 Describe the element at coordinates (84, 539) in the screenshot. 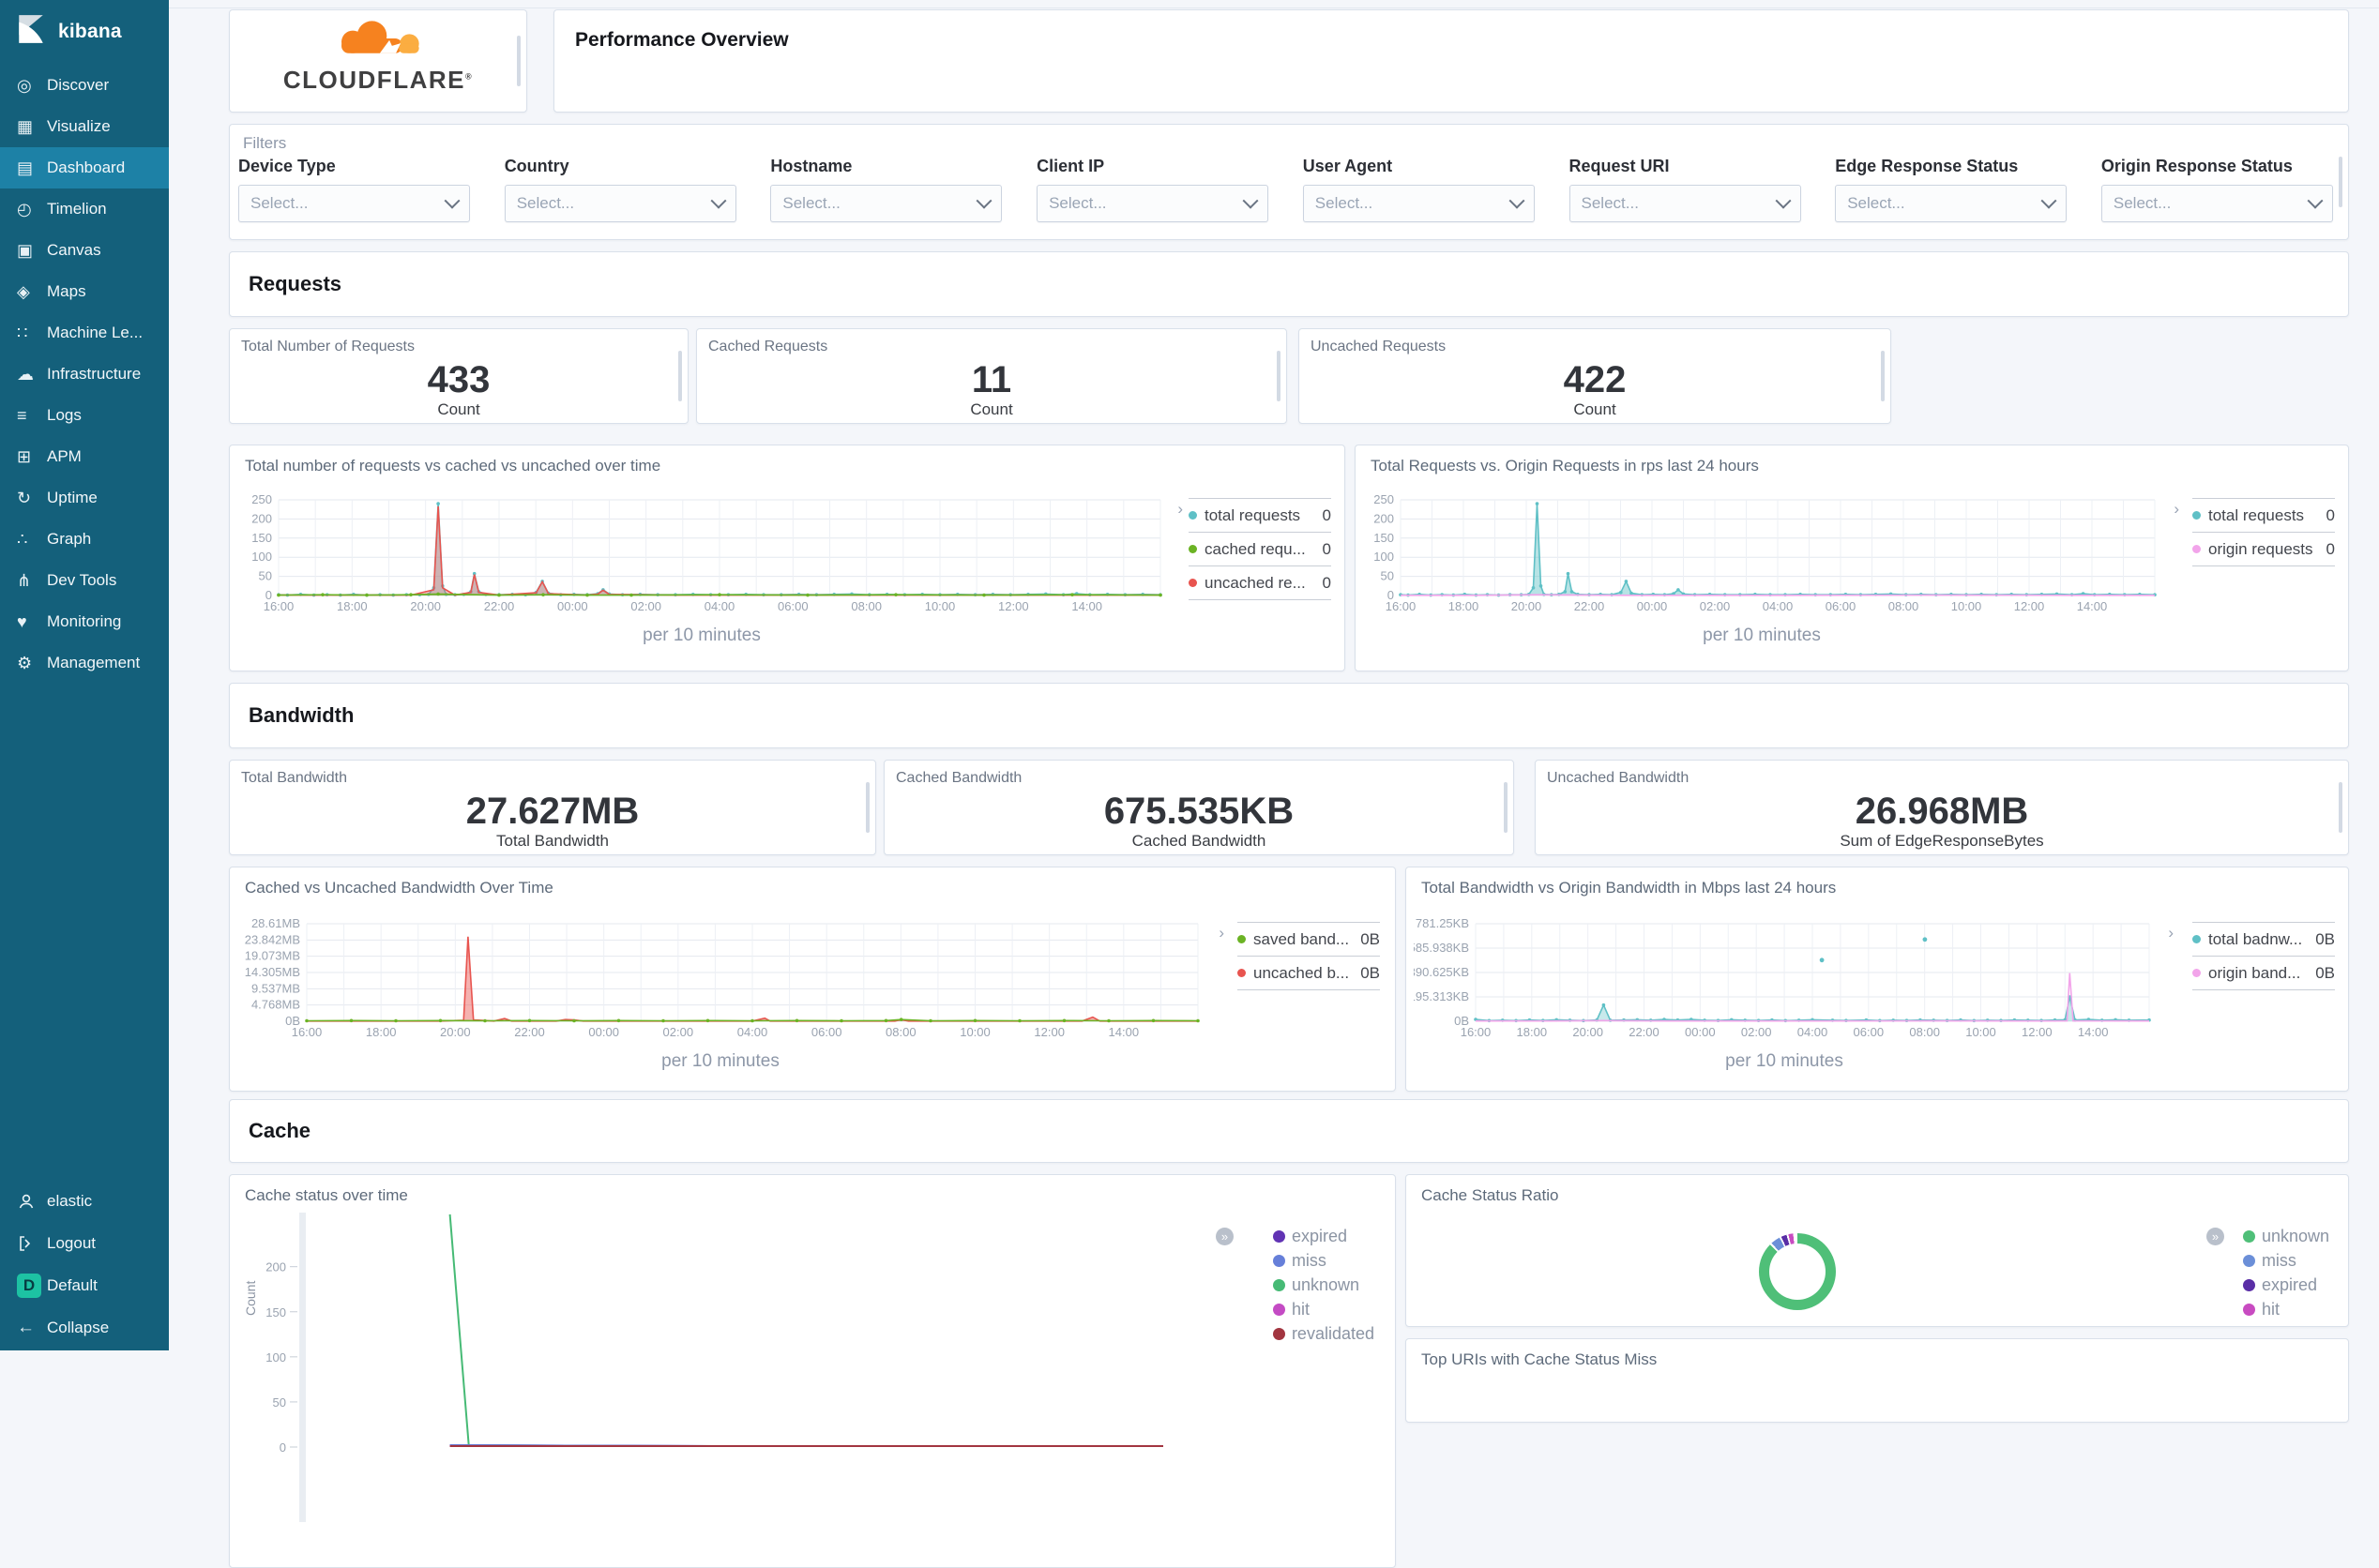

I see `sidebar-item-graph: ∴ Graph` at that location.